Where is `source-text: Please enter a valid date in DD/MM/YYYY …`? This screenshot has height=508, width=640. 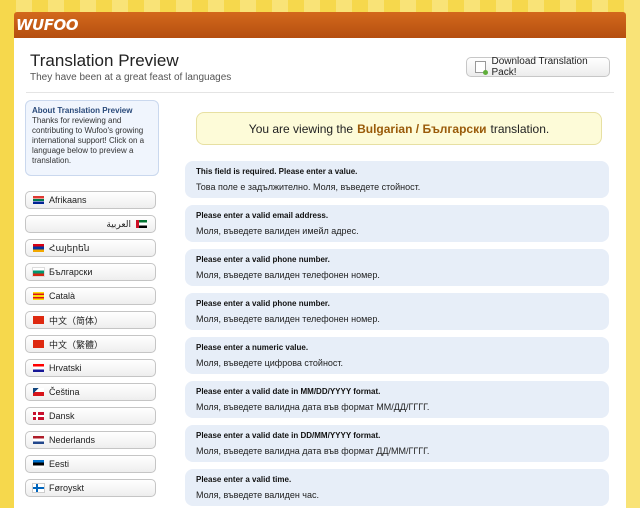
source-text: Please enter a valid date in DD/MM/YYYY … is located at coordinates (288, 435).